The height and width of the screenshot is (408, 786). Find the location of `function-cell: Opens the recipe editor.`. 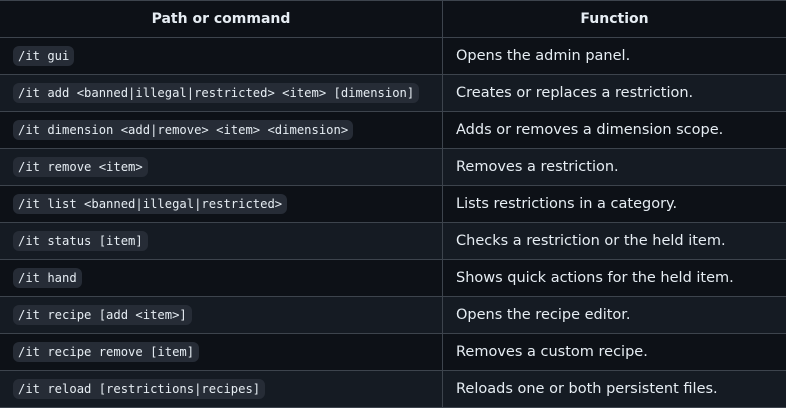

function-cell: Opens the recipe editor. is located at coordinates (614, 315).